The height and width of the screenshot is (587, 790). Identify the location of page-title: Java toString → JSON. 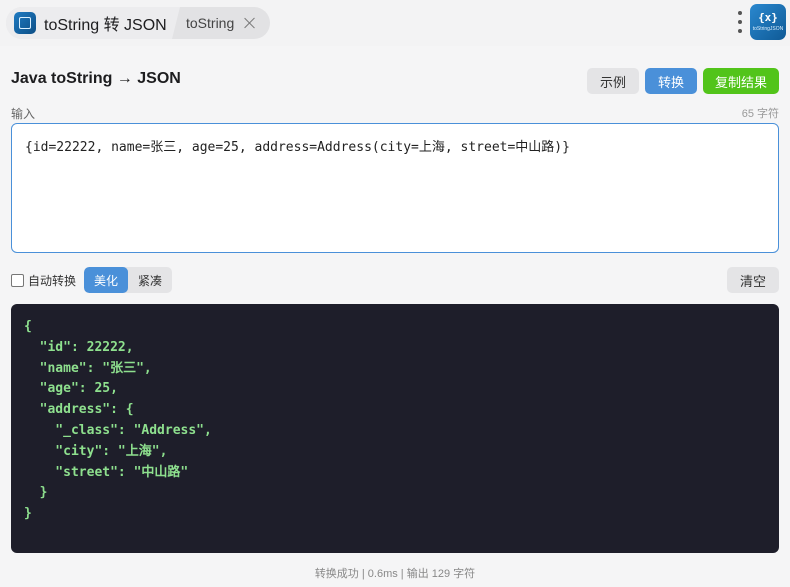
(96, 78).